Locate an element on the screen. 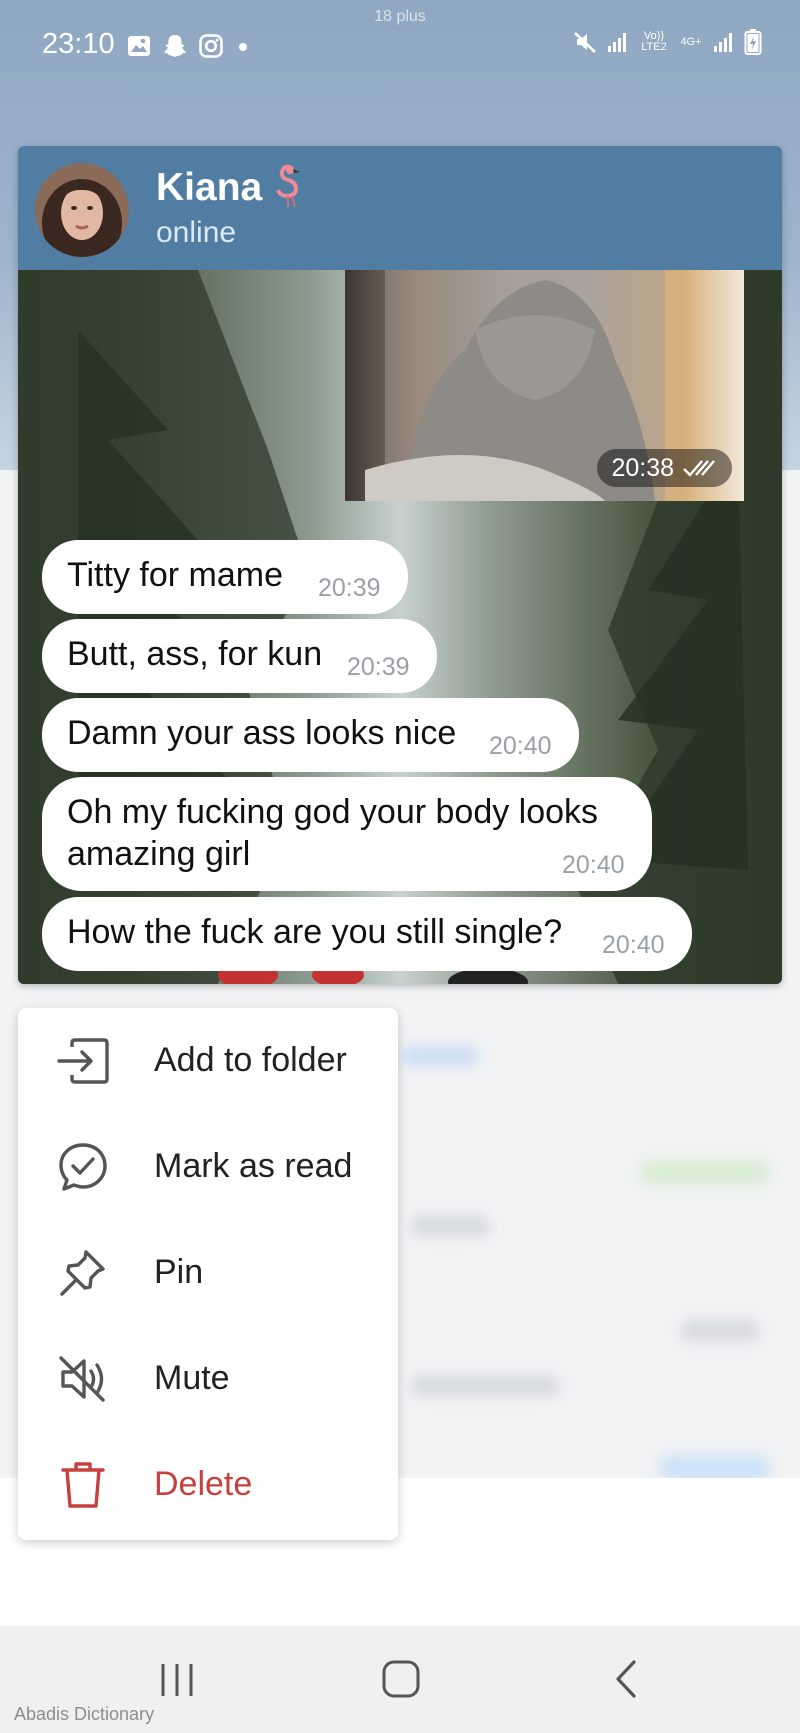 This screenshot has height=1733, width=800. photo-message-time: 20:38 is located at coordinates (664, 468).